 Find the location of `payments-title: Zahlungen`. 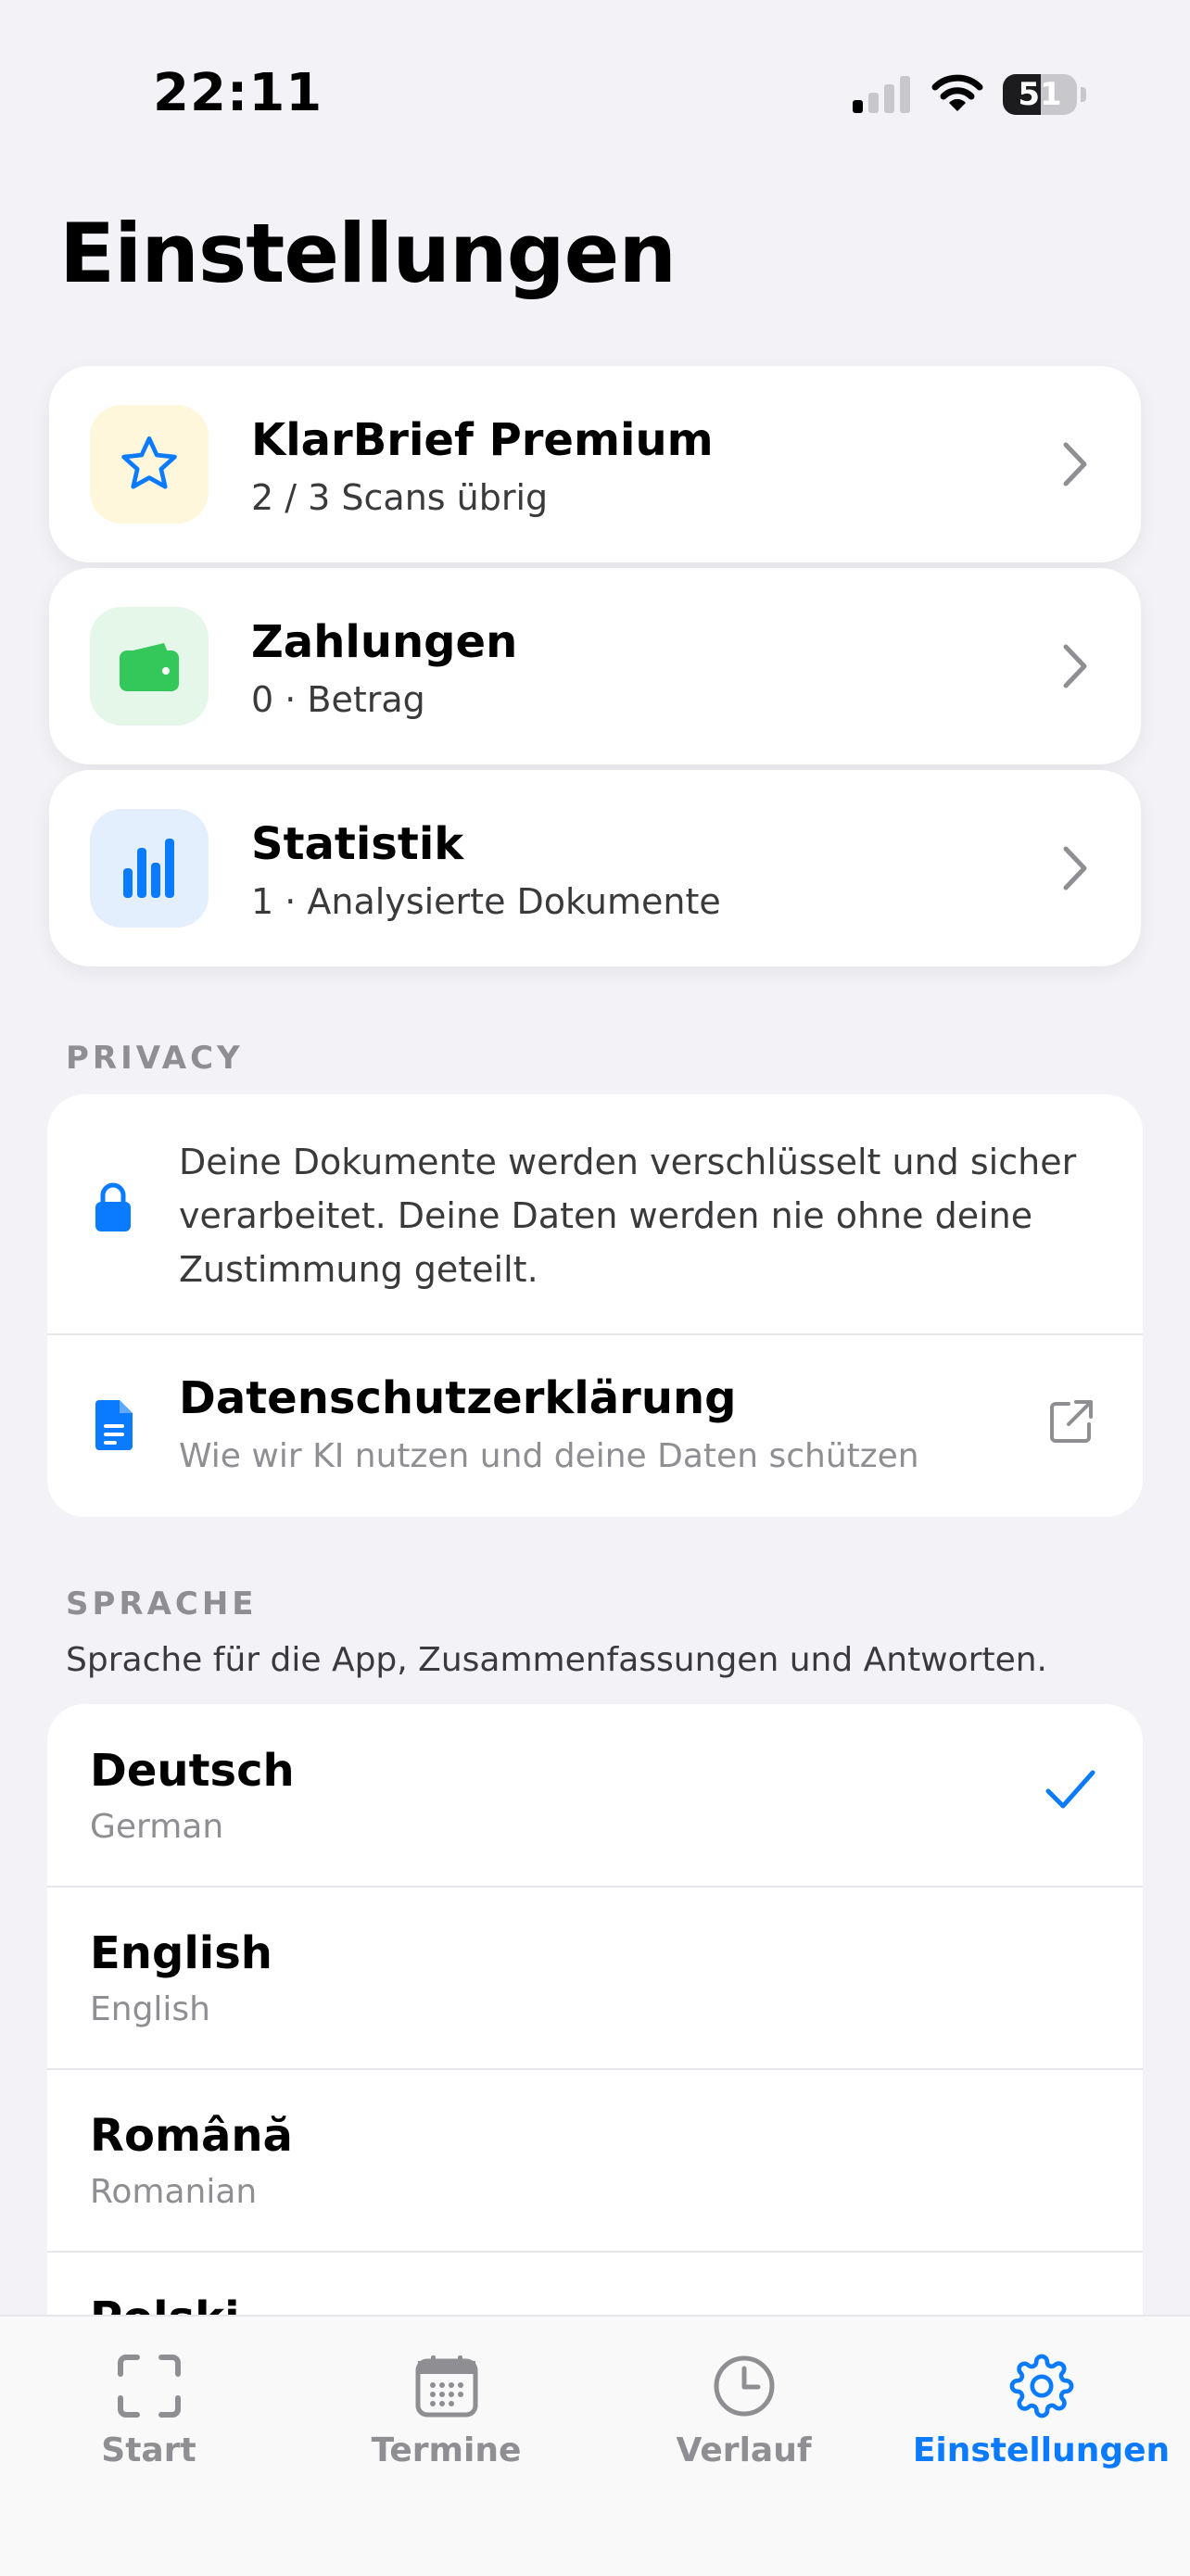

payments-title: Zahlungen is located at coordinates (384, 642).